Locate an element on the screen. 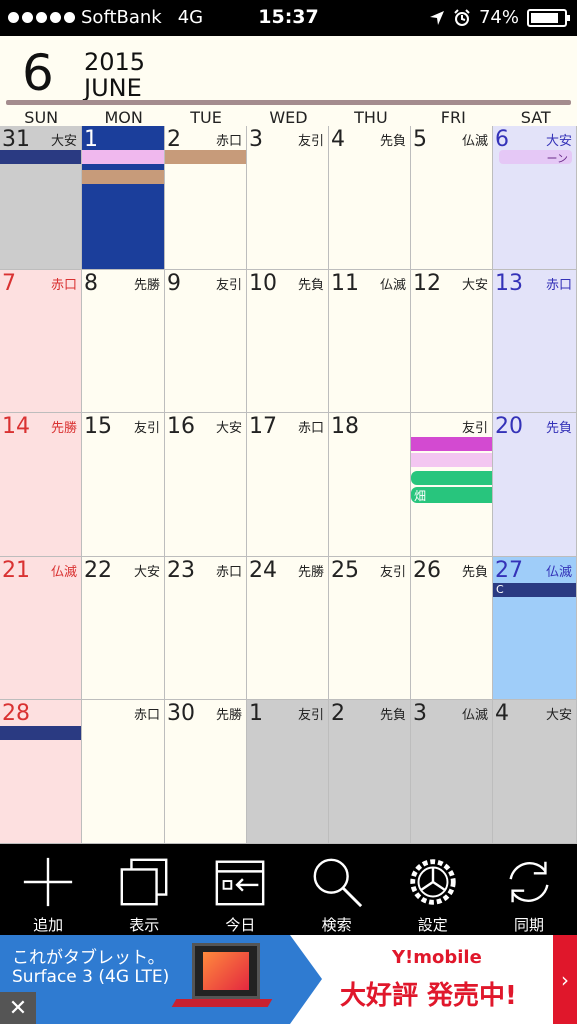 This screenshot has height=1024, width=577. day-number: 12 is located at coordinates (427, 283).